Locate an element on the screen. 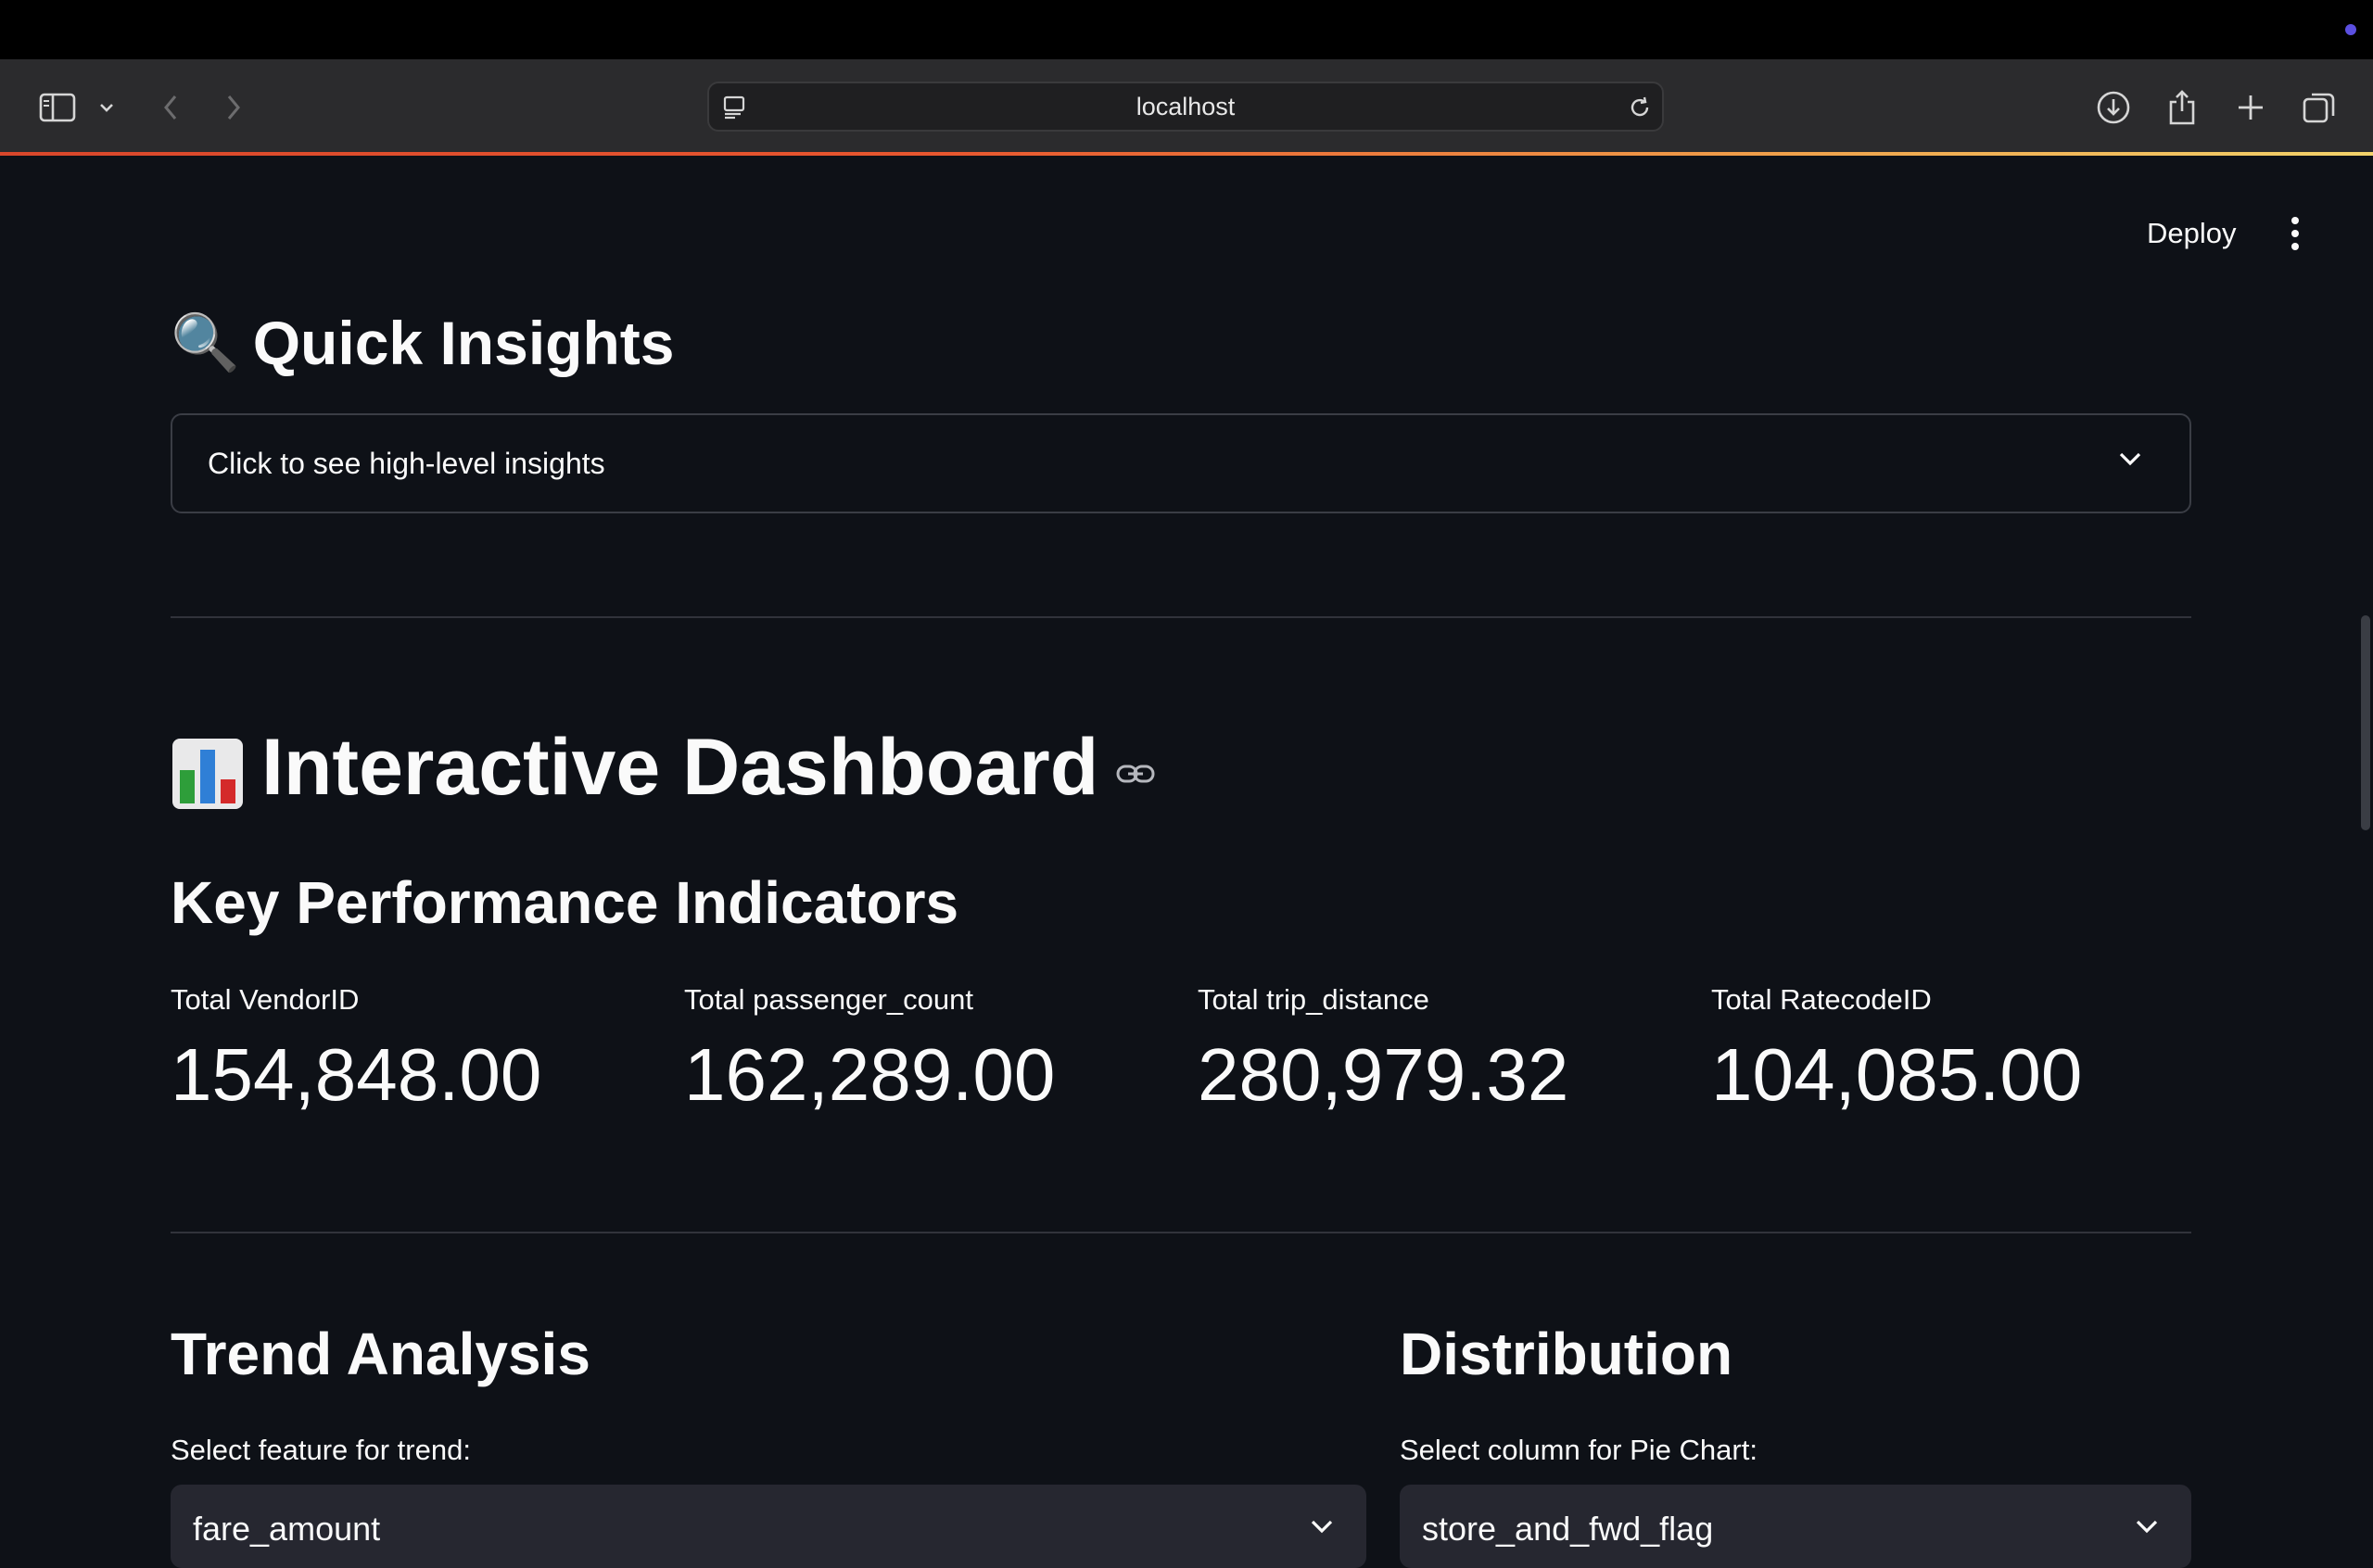 Image resolution: width=2373 pixels, height=1568 pixels. page-load-progress is located at coordinates (1186, 154).